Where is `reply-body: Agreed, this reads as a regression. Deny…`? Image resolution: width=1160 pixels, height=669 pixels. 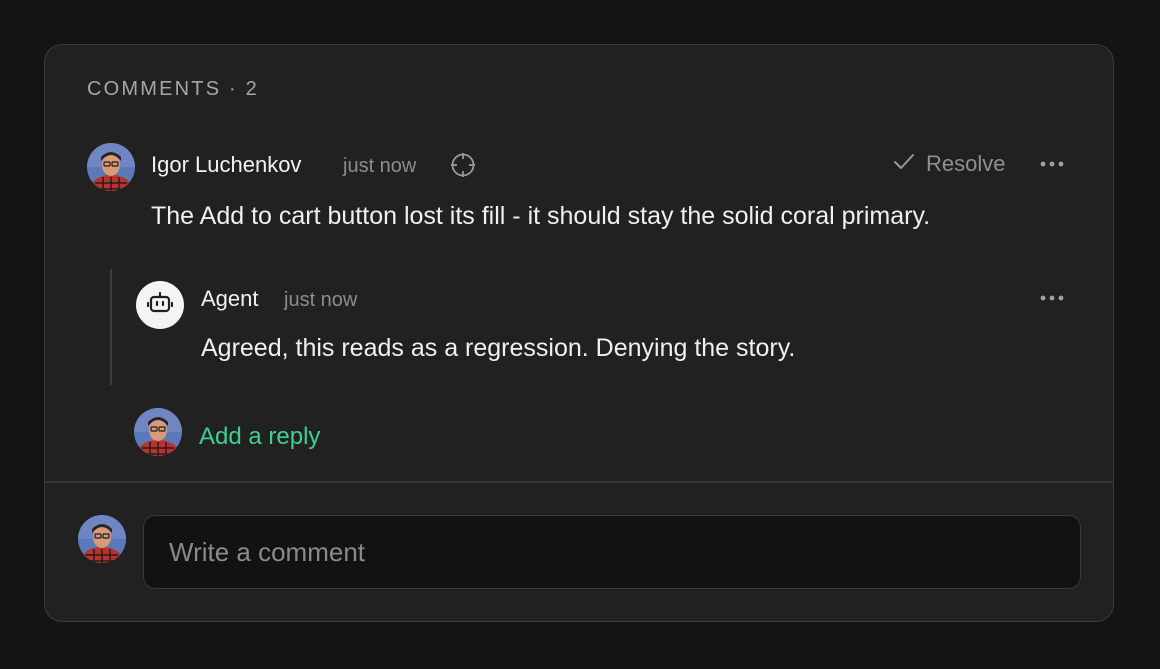 reply-body: Agreed, this reads as a regression. Deny… is located at coordinates (498, 348).